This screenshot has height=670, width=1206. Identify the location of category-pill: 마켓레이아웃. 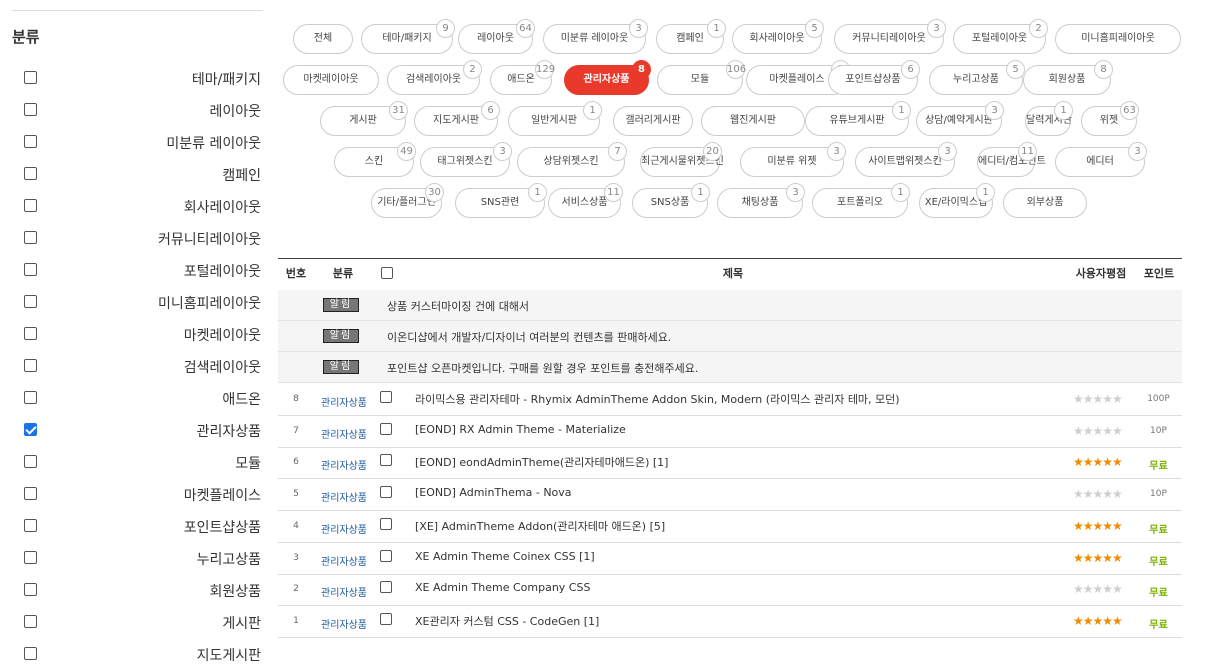
(331, 80).